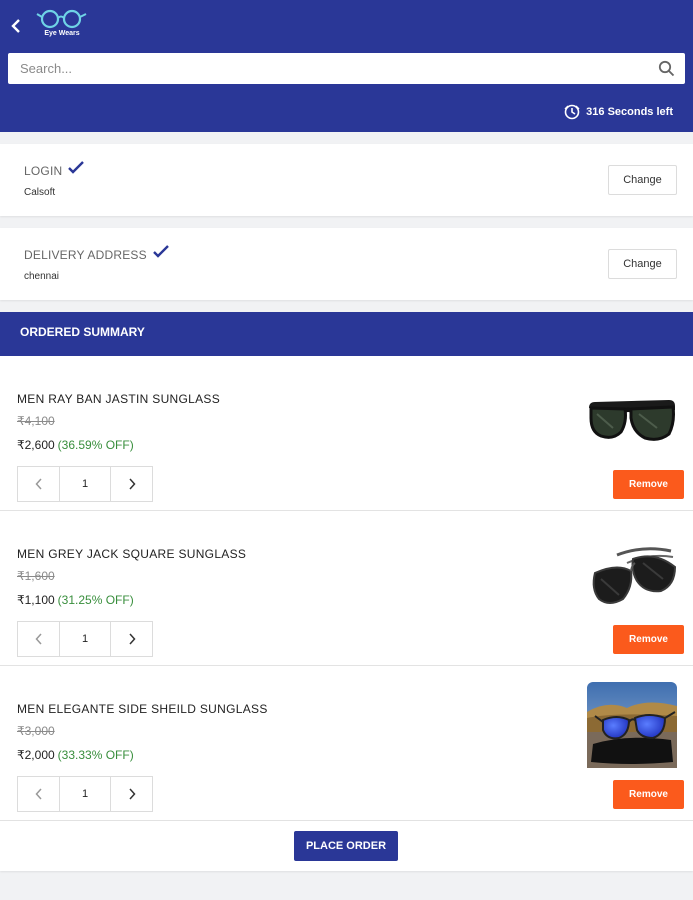 This screenshot has width=693, height=900. Describe the element at coordinates (572, 112) in the screenshot. I see `timer-icon` at that location.